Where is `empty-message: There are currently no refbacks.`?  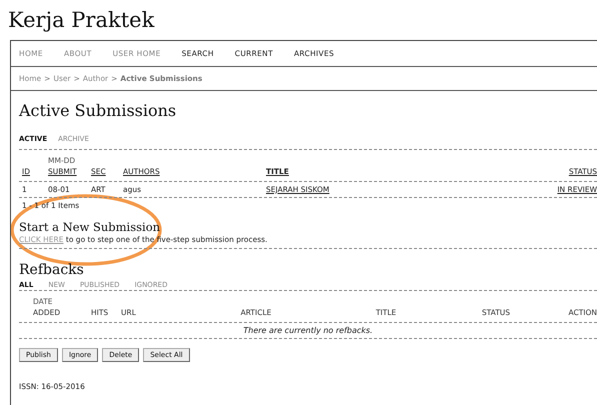
empty-message: There are currently no refbacks. is located at coordinates (308, 330).